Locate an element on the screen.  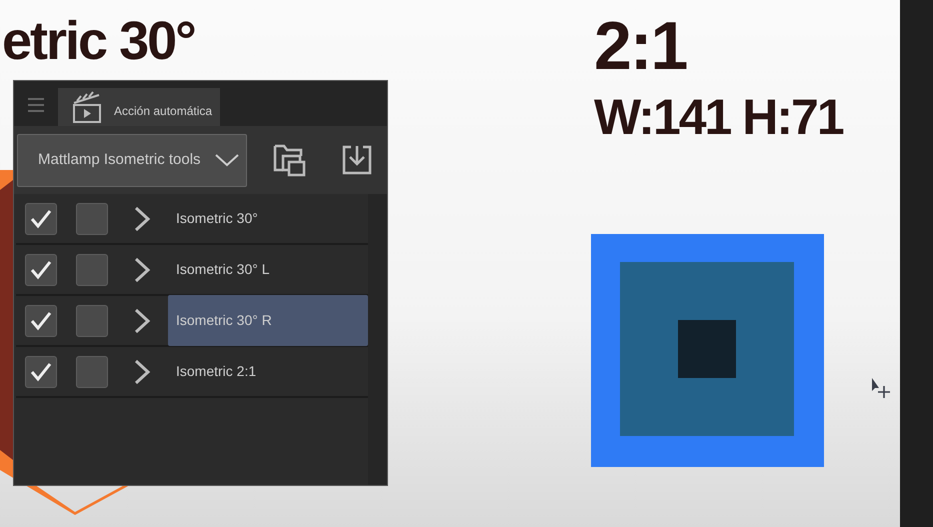
import-icon is located at coordinates (357, 160).